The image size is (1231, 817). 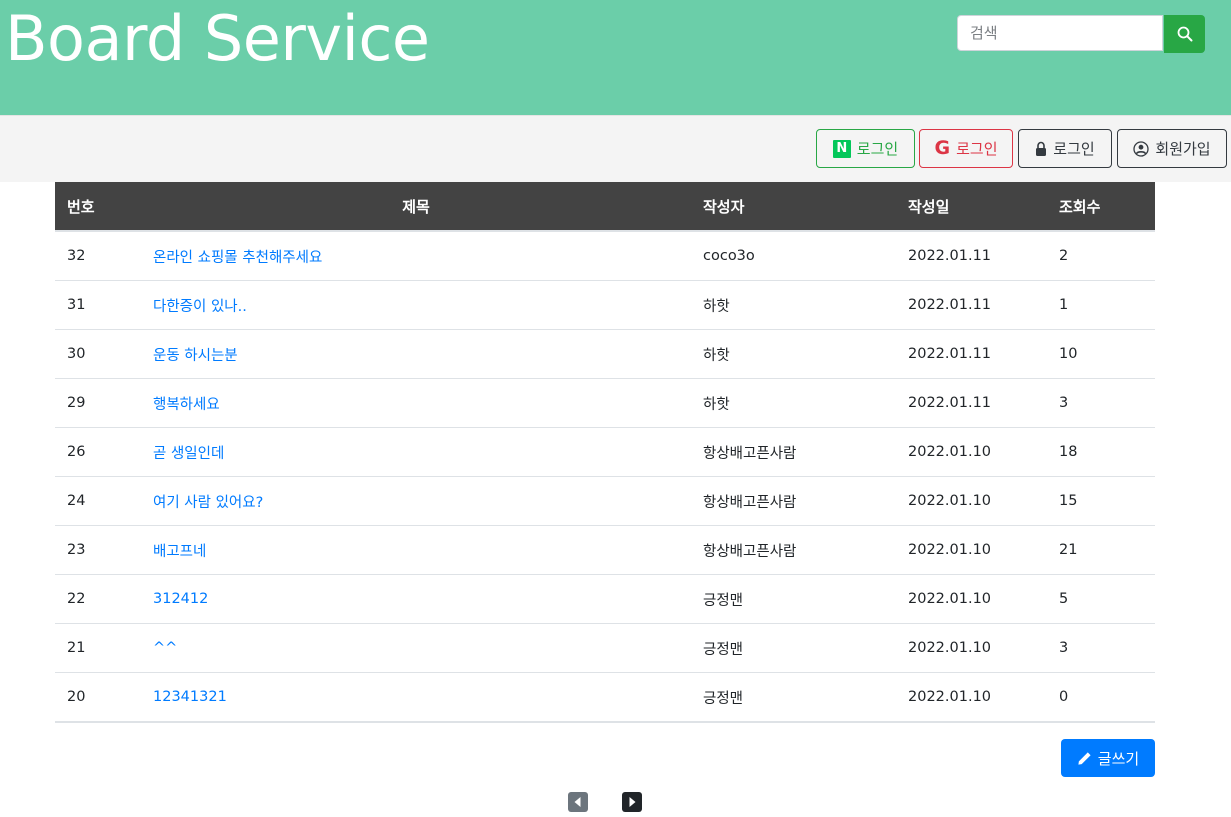 What do you see at coordinates (237, 258) in the screenshot?
I see `post-title-link: 온라인 쇼핑몰 추천해주세요` at bounding box center [237, 258].